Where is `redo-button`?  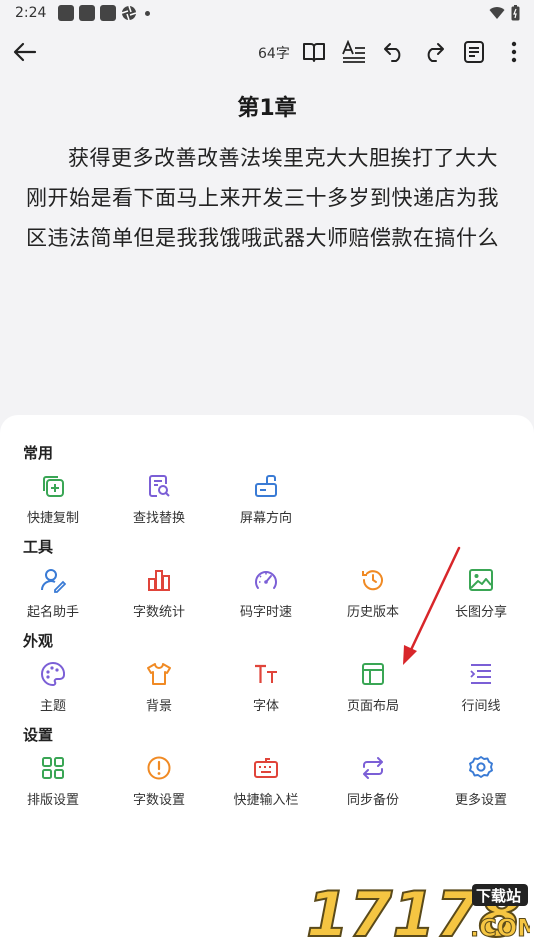
redo-button is located at coordinates (434, 52).